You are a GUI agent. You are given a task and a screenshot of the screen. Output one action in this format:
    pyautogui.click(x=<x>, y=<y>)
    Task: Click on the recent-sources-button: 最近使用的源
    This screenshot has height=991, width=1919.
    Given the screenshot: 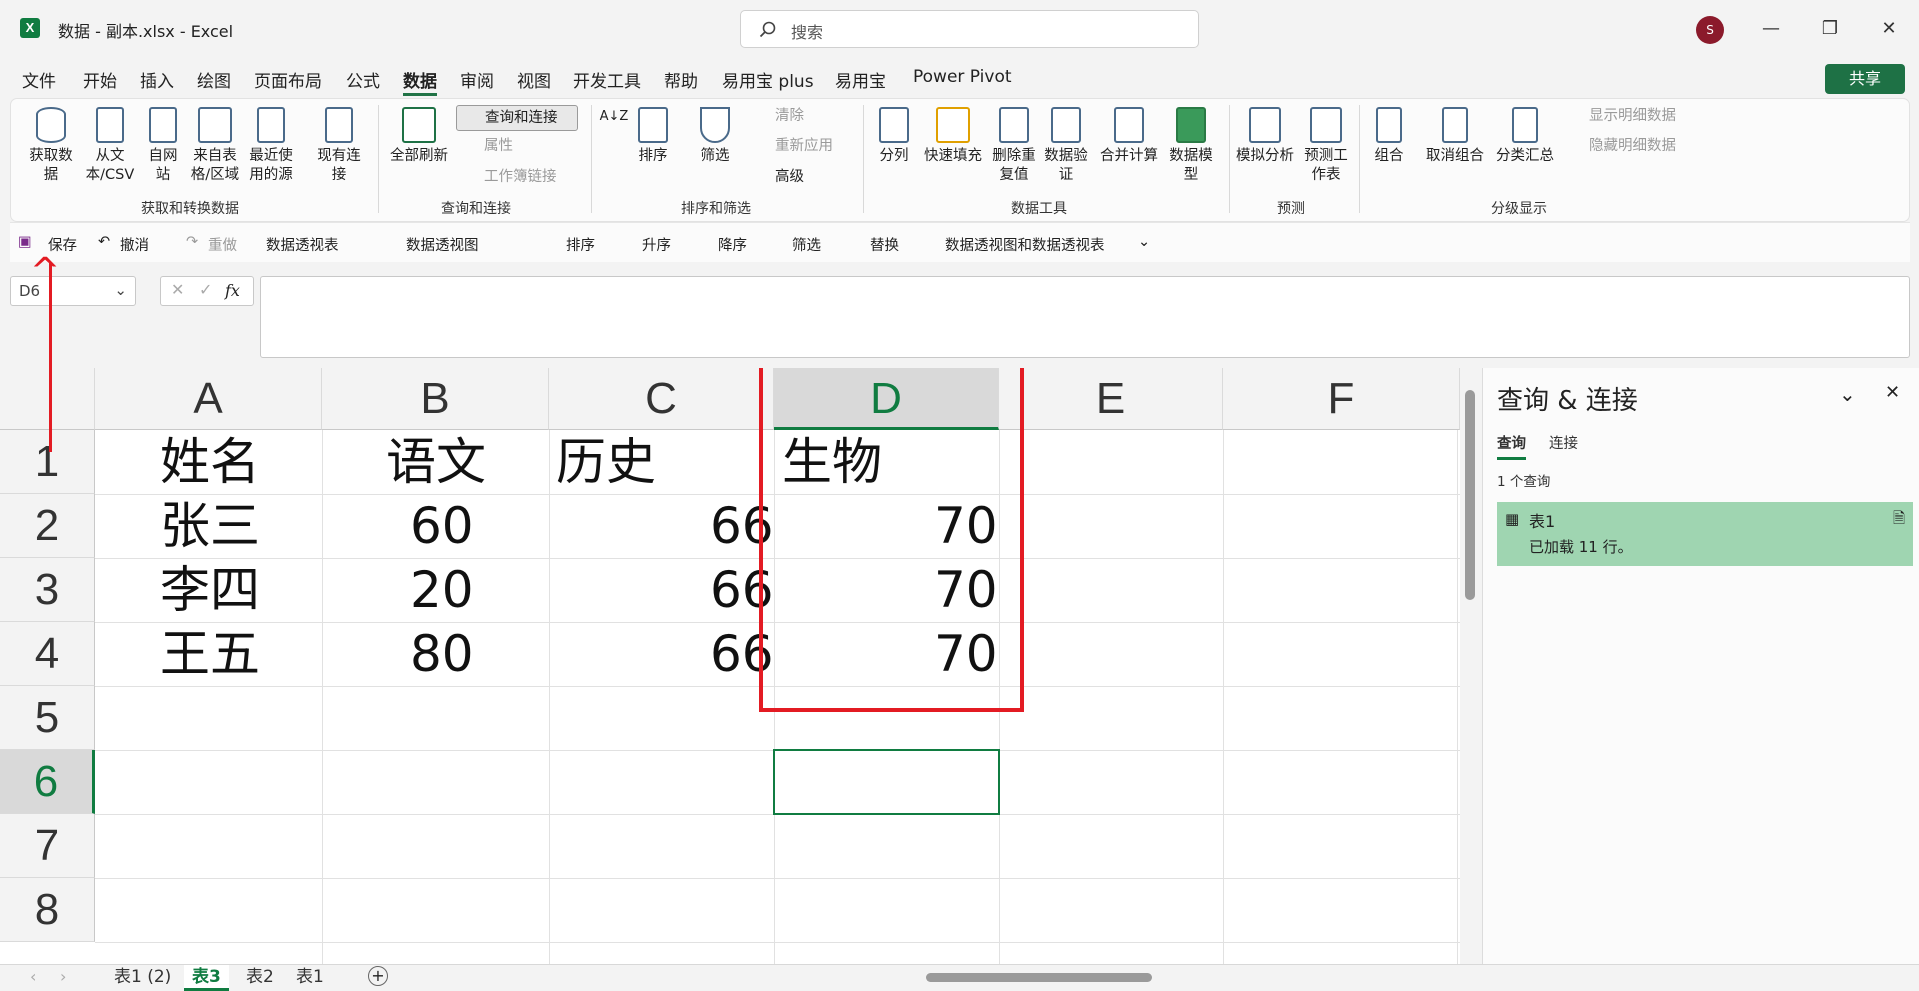 What is the action you would take?
    pyautogui.click(x=271, y=146)
    